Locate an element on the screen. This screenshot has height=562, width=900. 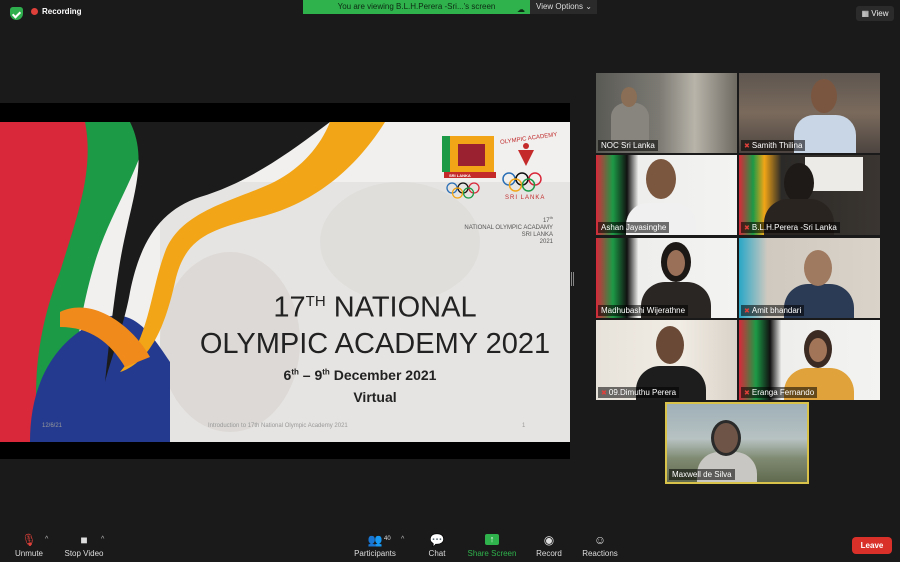
person-figure is located at coordinates (630, 124).